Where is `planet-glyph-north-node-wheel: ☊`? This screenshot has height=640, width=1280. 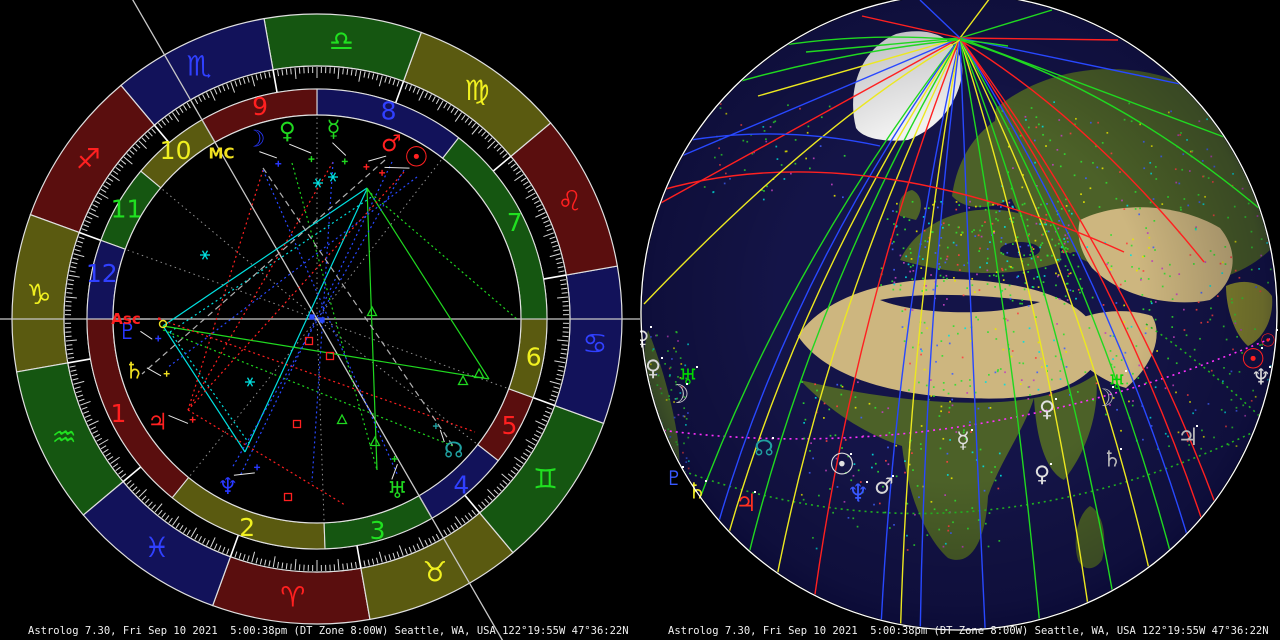
planet-glyph-north-node-wheel: ☊ is located at coordinates (454, 450).